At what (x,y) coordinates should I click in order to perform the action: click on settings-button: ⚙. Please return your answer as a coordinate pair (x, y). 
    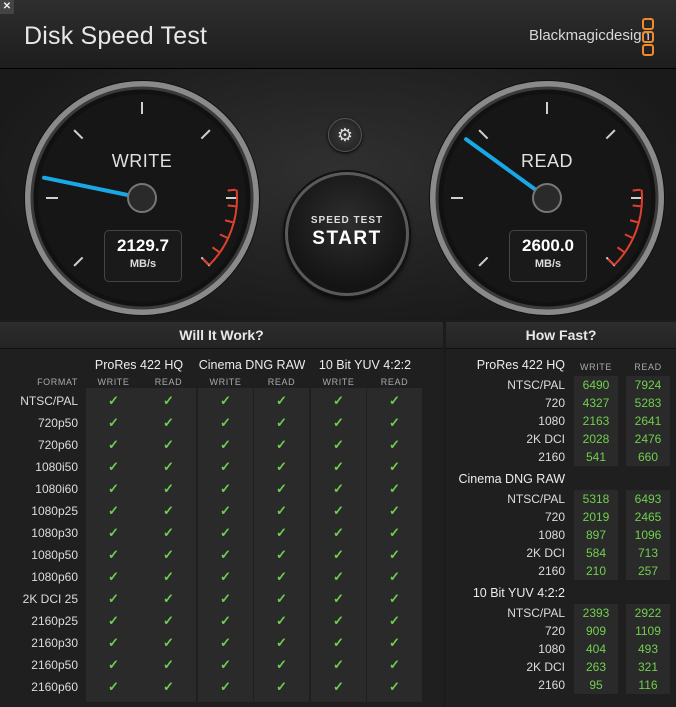
    Looking at the image, I should click on (345, 135).